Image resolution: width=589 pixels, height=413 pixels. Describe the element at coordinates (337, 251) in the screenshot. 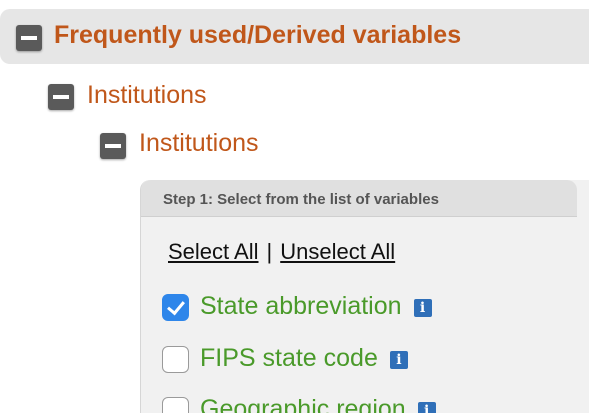

I see `unselect-all-link: Unselect All` at that location.